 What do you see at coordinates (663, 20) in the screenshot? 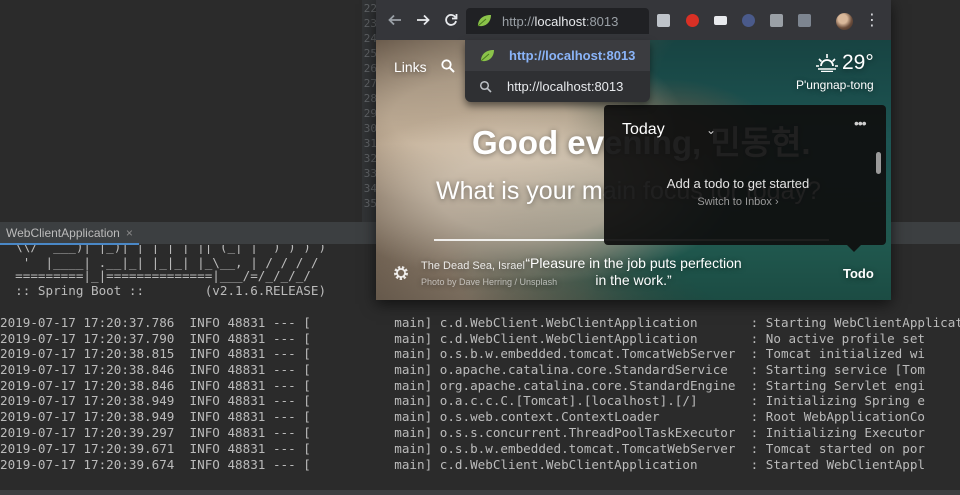
I see `extension-shield-icon` at bounding box center [663, 20].